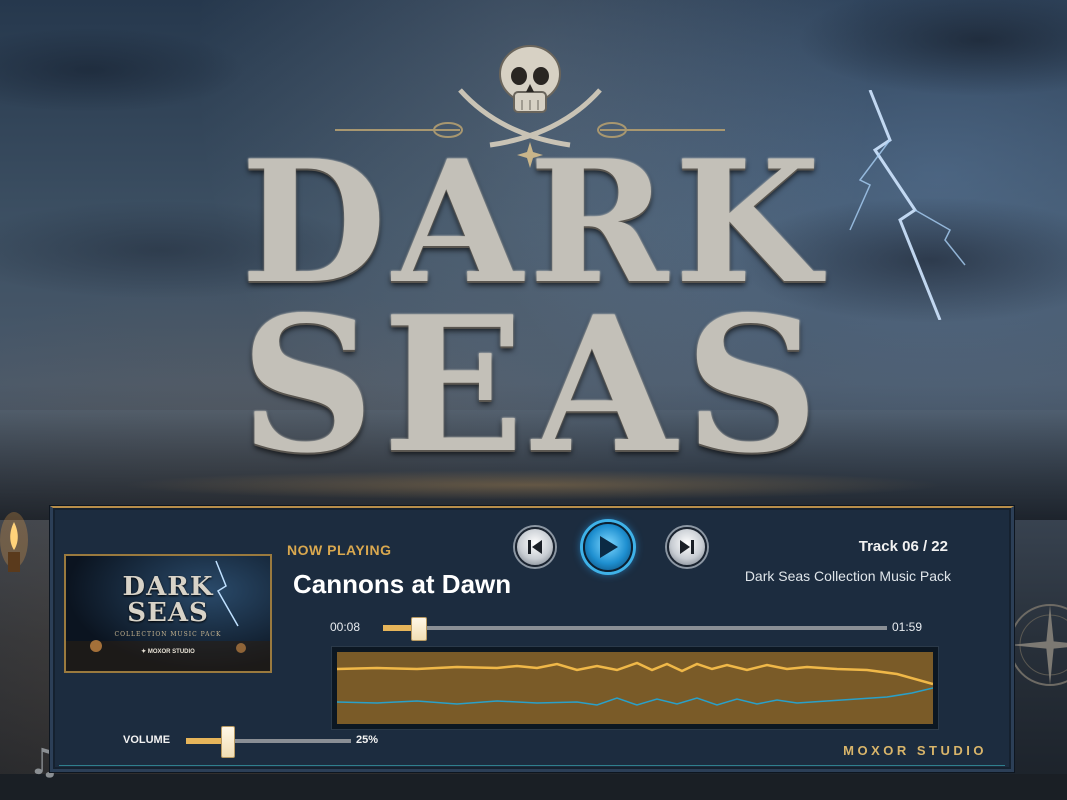 Image resolution: width=1067 pixels, height=800 pixels. What do you see at coordinates (533, 787) in the screenshot?
I see `bottom-strip` at bounding box center [533, 787].